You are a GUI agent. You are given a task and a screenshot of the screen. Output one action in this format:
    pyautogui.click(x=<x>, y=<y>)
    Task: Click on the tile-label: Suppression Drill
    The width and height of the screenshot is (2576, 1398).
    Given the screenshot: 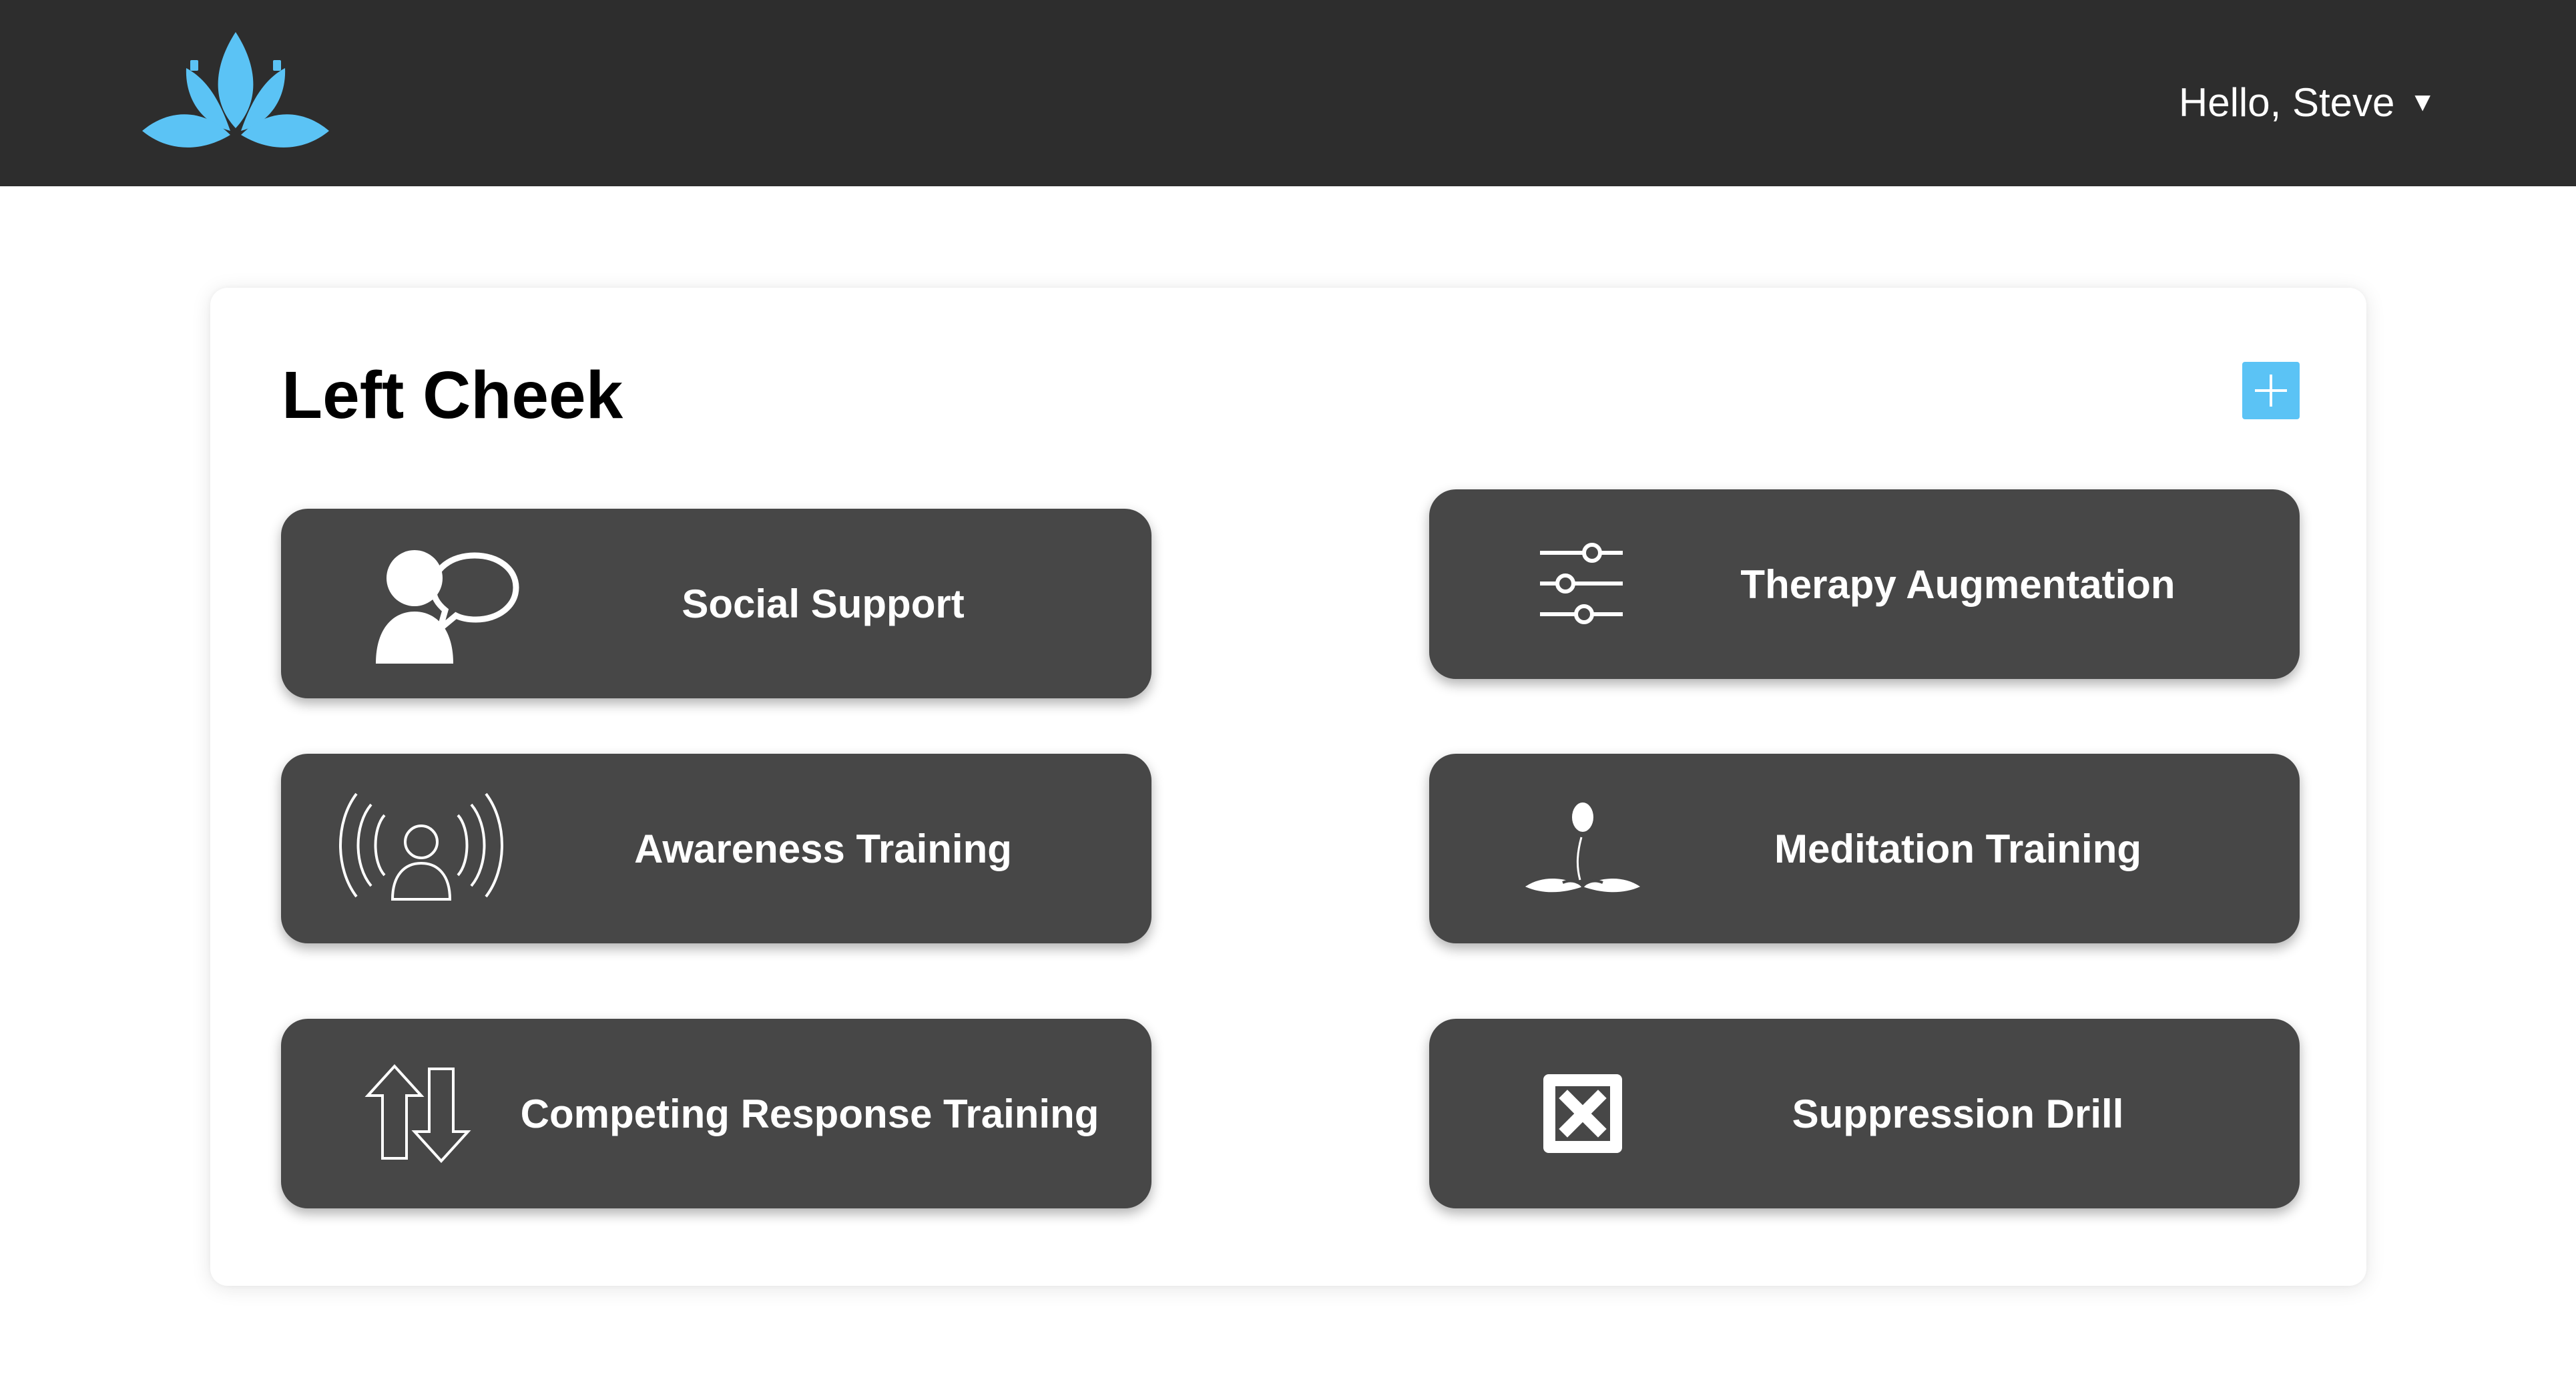 What is the action you would take?
    pyautogui.click(x=1958, y=1113)
    